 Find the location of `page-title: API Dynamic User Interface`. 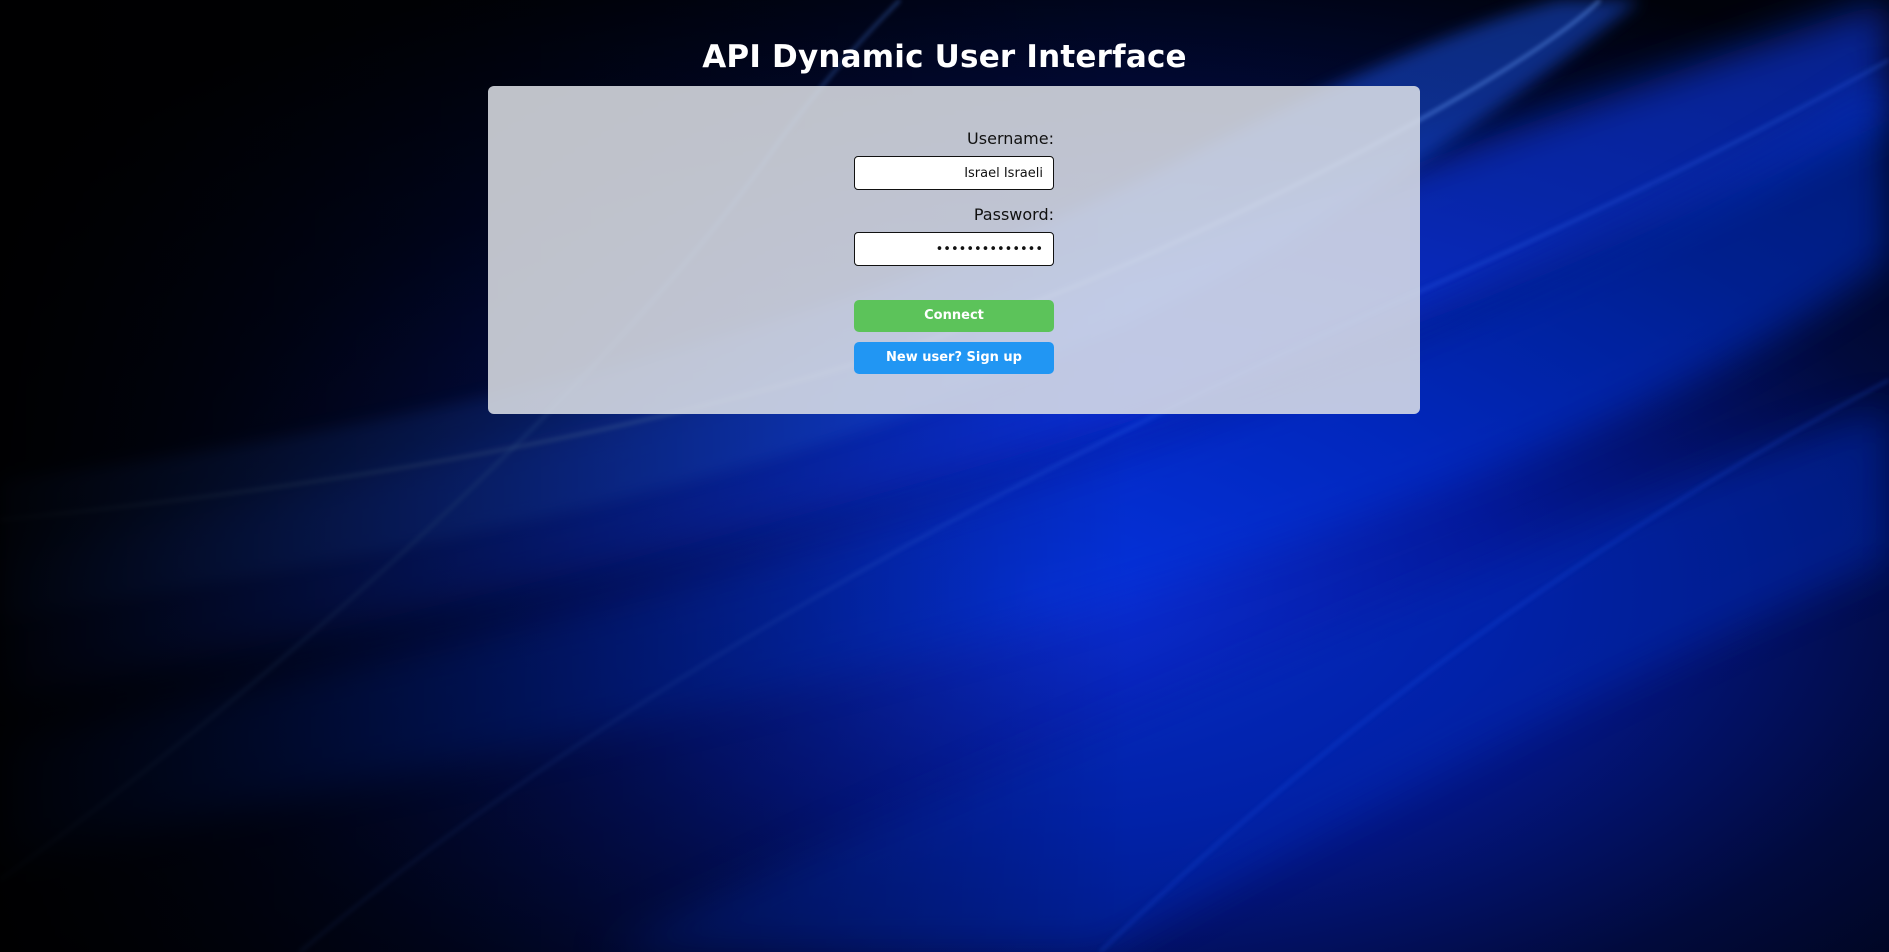

page-title: API Dynamic User Interface is located at coordinates (944, 56).